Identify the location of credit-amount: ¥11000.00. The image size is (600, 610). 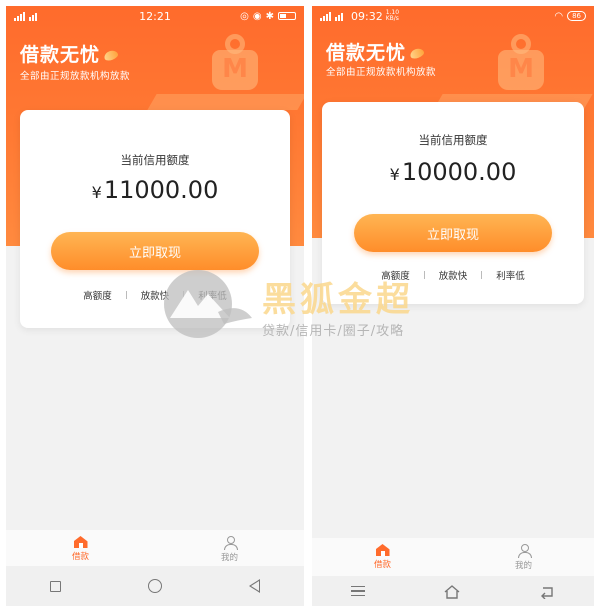
(155, 190).